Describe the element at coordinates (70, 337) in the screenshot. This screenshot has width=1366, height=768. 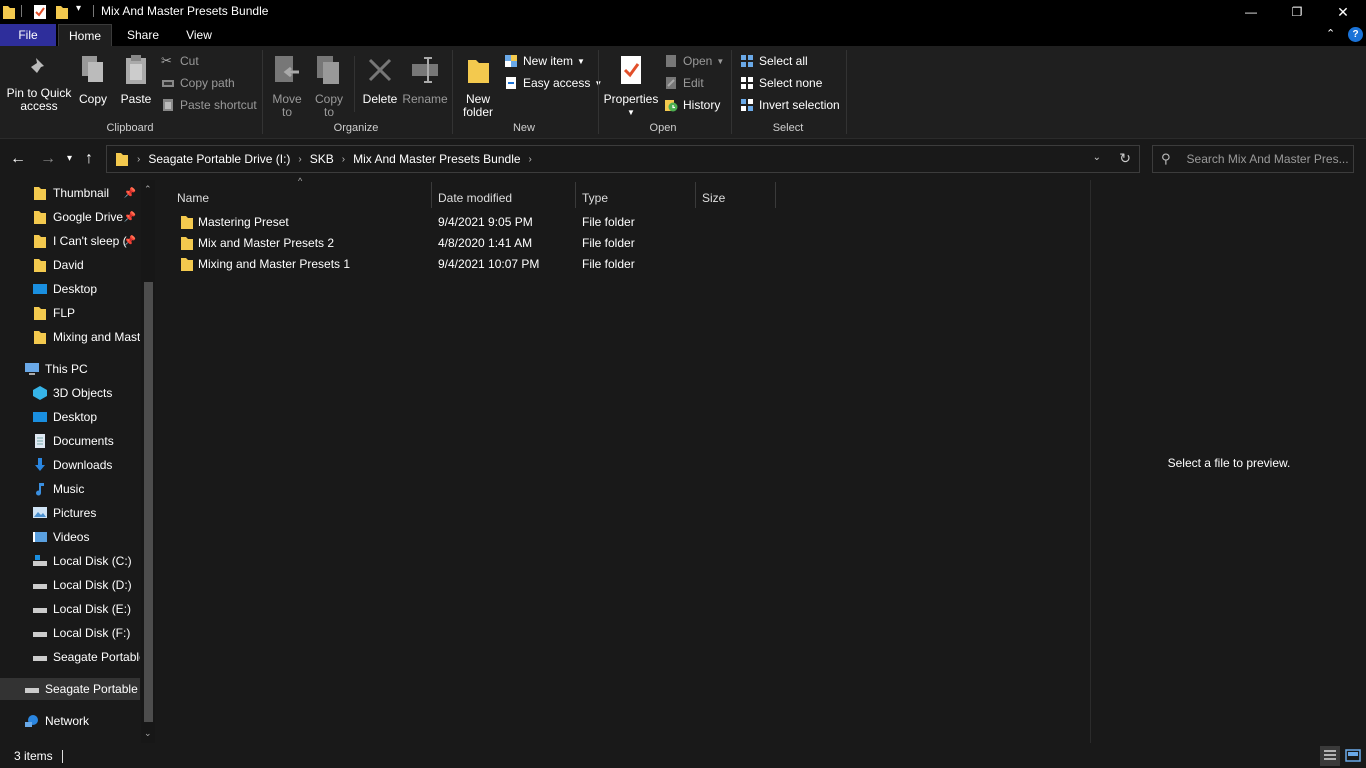
I see `quick-access-item-mixing-and-mast: Mixing and Mast` at that location.